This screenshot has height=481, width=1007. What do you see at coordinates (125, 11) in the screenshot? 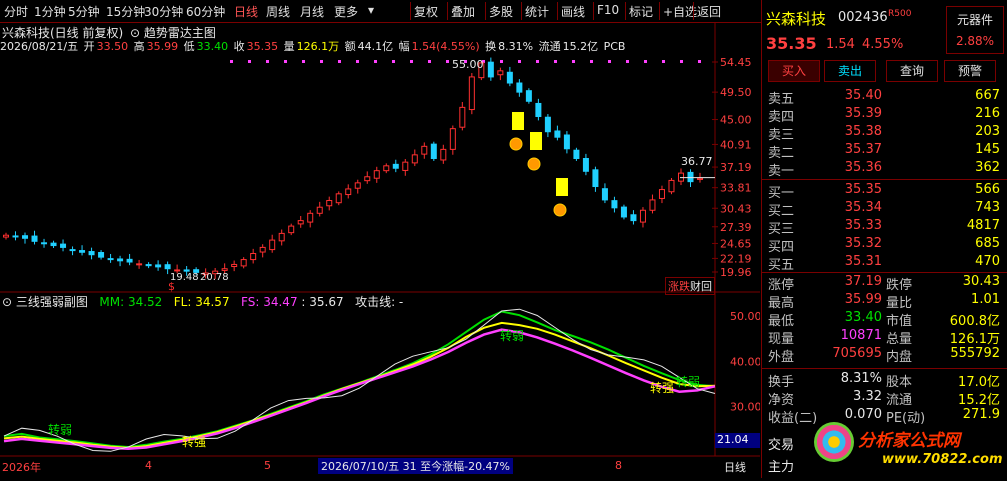
I see `period-tab-3: 15分钟` at bounding box center [125, 11].